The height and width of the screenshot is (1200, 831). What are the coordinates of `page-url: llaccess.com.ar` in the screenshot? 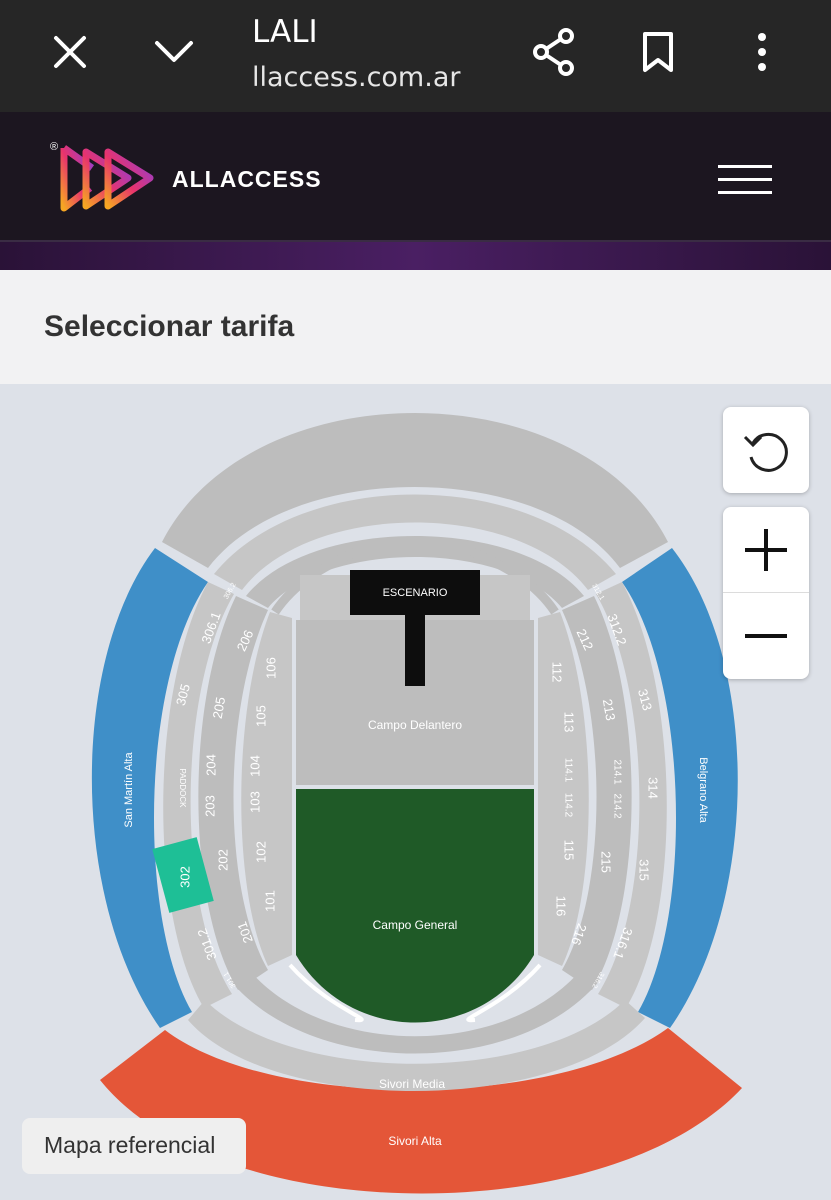 It's located at (356, 77).